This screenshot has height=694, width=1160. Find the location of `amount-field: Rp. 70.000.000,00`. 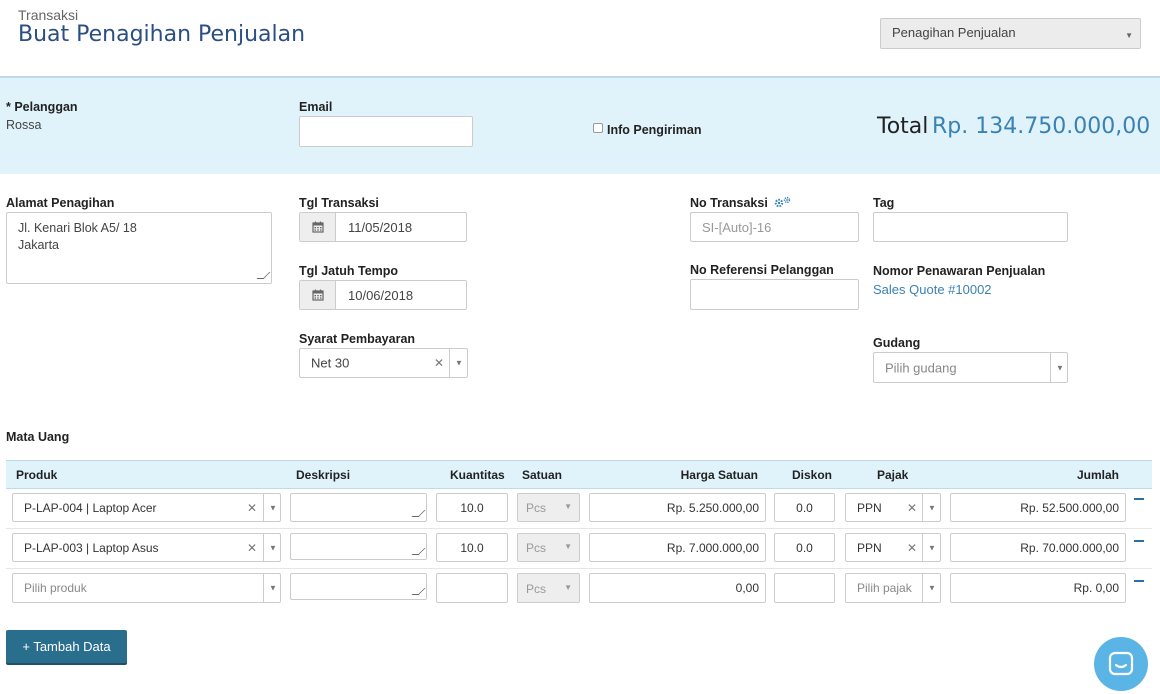

amount-field: Rp. 70.000.000,00 is located at coordinates (1038, 547).